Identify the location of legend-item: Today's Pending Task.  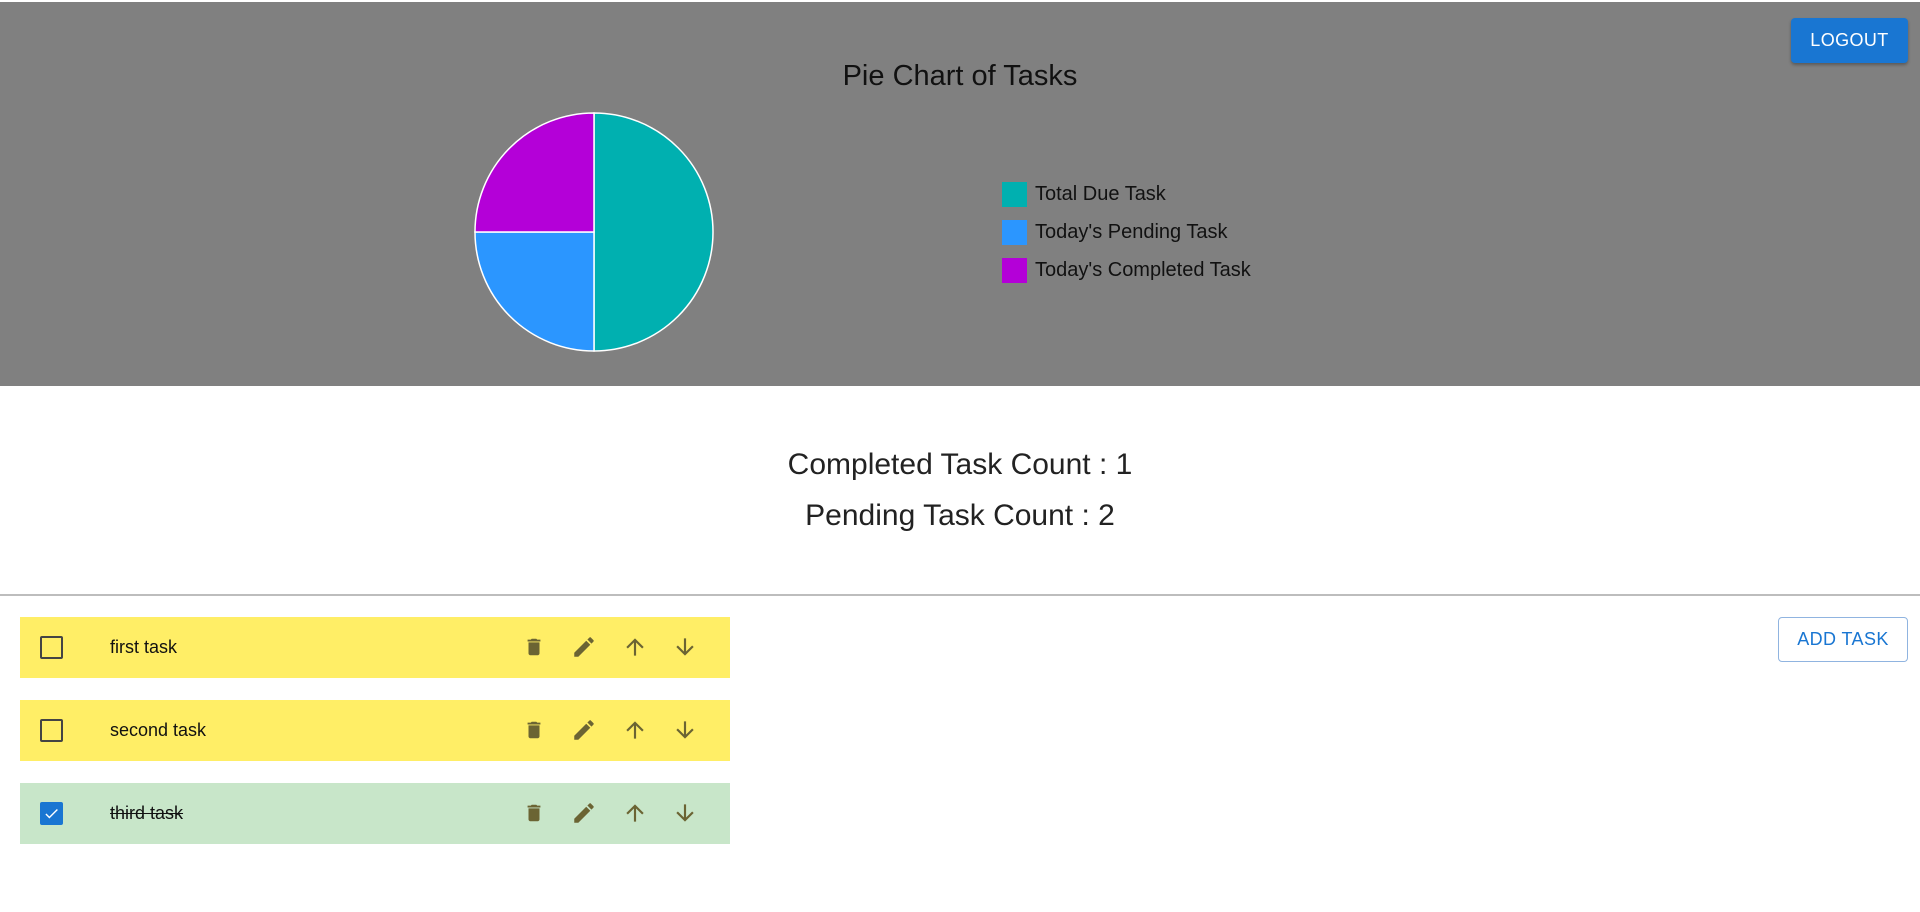
(1126, 232).